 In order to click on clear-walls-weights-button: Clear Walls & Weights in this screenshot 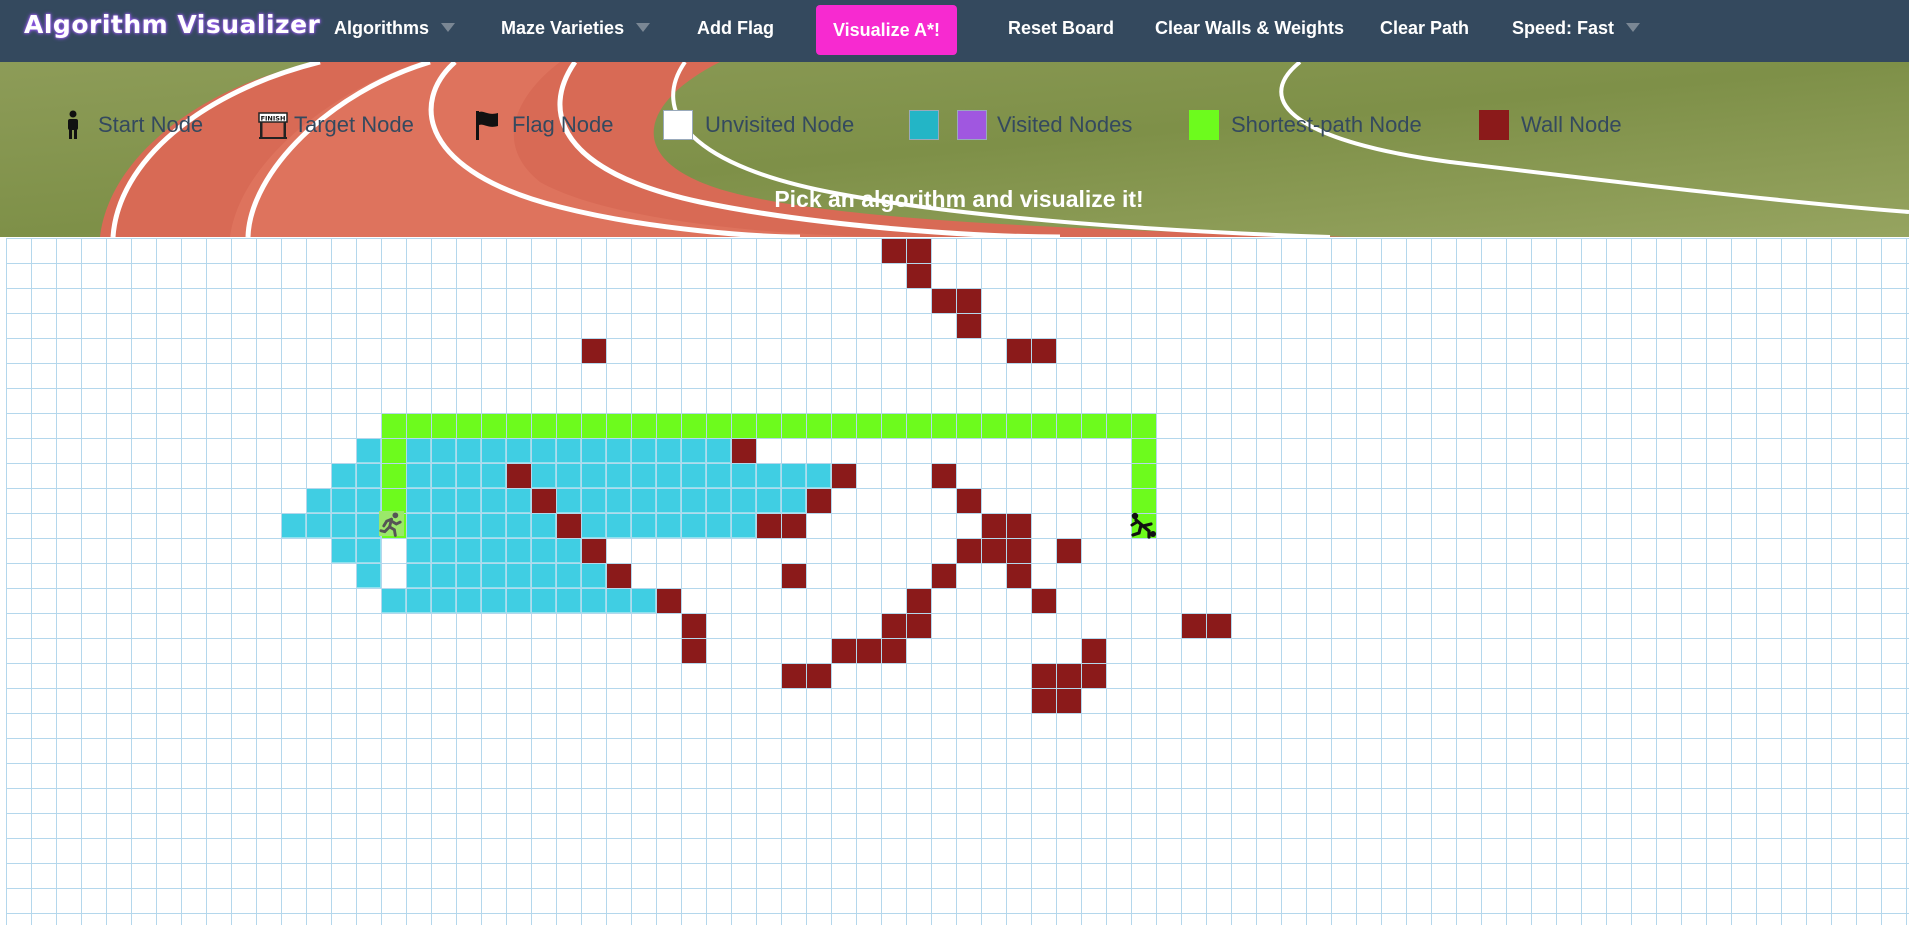, I will do `click(1249, 31)`.